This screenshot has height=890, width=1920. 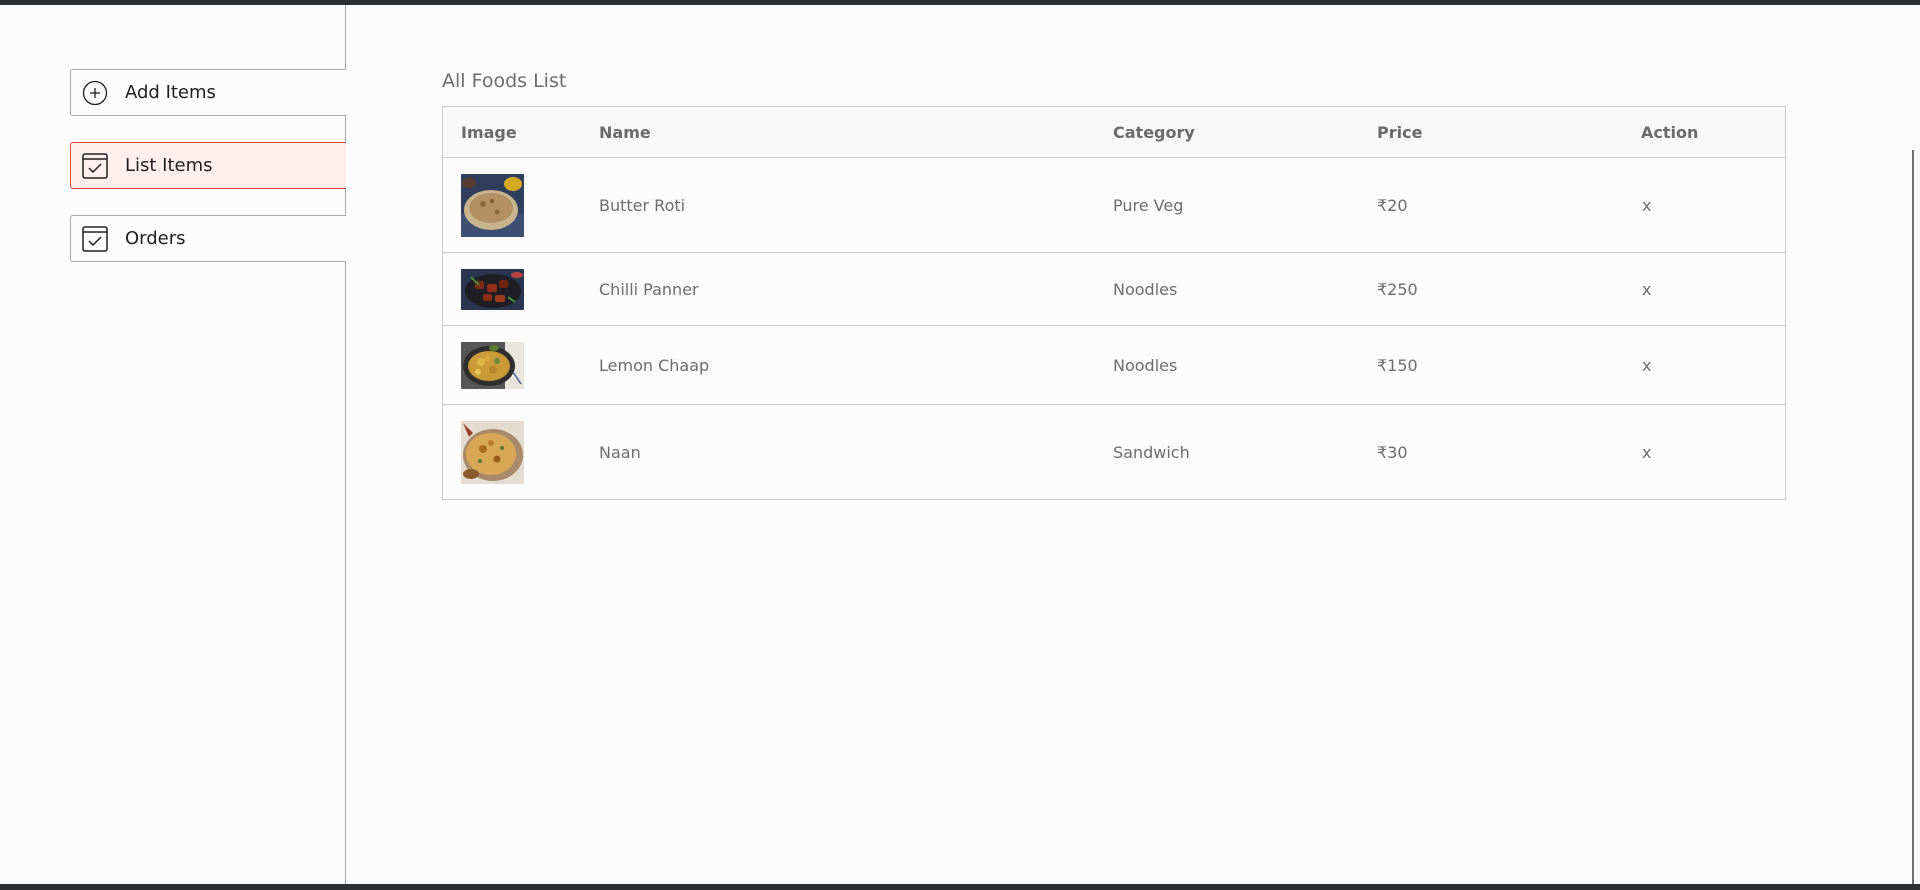 What do you see at coordinates (504, 81) in the screenshot?
I see `page-title: All Foods List` at bounding box center [504, 81].